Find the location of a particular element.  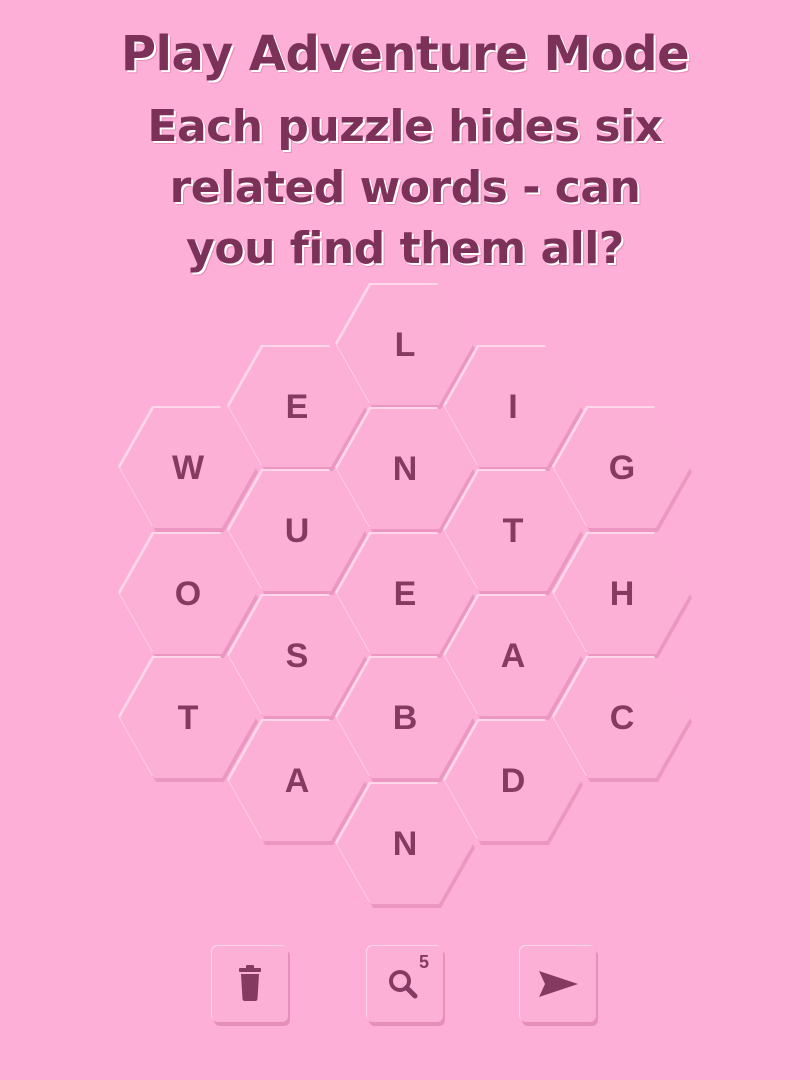

magnifier-icon is located at coordinates (403, 984).